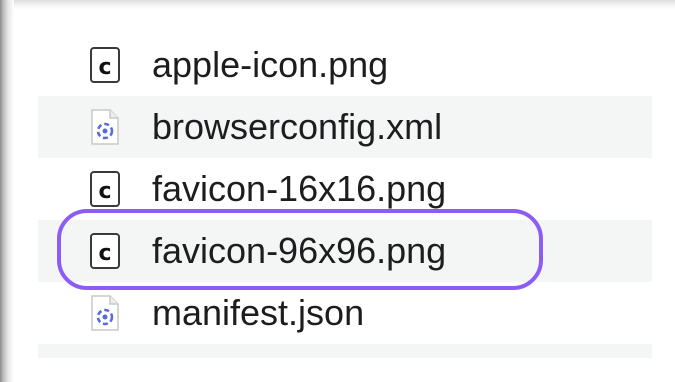 Image resolution: width=675 pixels, height=382 pixels. Describe the element at coordinates (299, 188) in the screenshot. I see `file-name: favicon-16x16.png` at that location.